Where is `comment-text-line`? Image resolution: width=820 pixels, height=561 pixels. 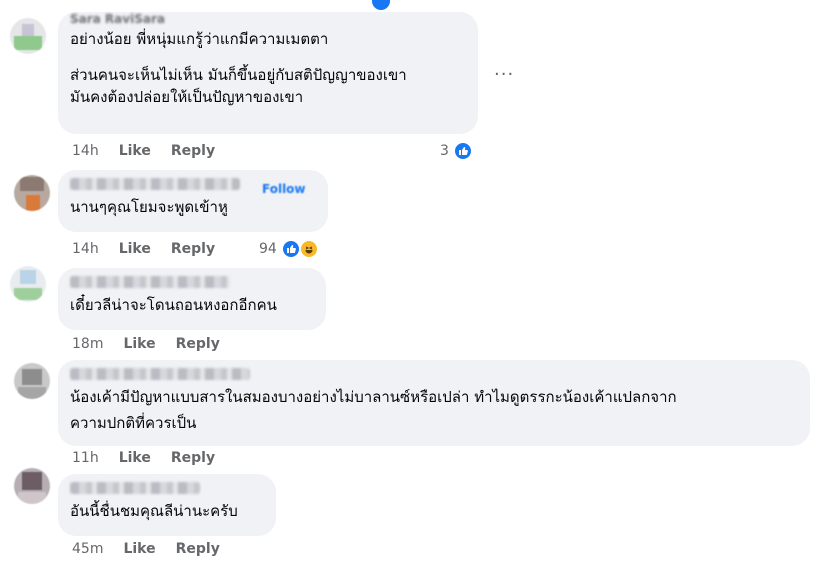 comment-text-line is located at coordinates (268, 57).